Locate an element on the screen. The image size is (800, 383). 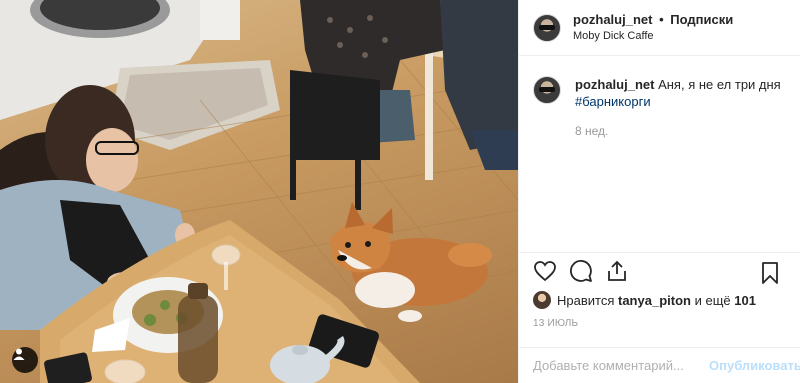
caption-username: pozhaluj_net is located at coordinates (614, 84).